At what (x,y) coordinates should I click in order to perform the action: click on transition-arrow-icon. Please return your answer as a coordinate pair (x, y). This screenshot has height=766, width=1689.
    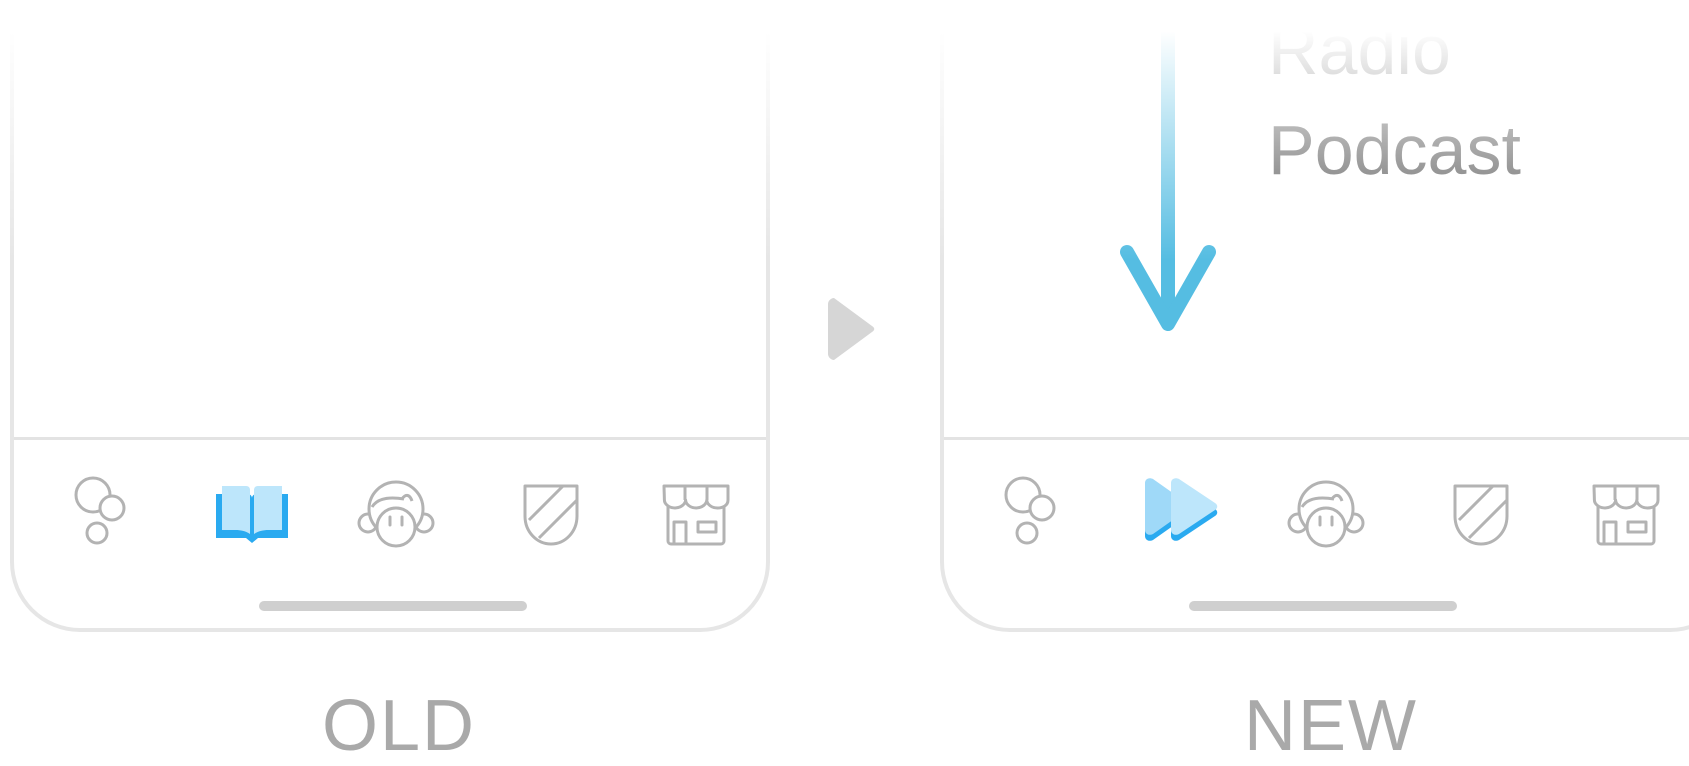
    Looking at the image, I should click on (851, 329).